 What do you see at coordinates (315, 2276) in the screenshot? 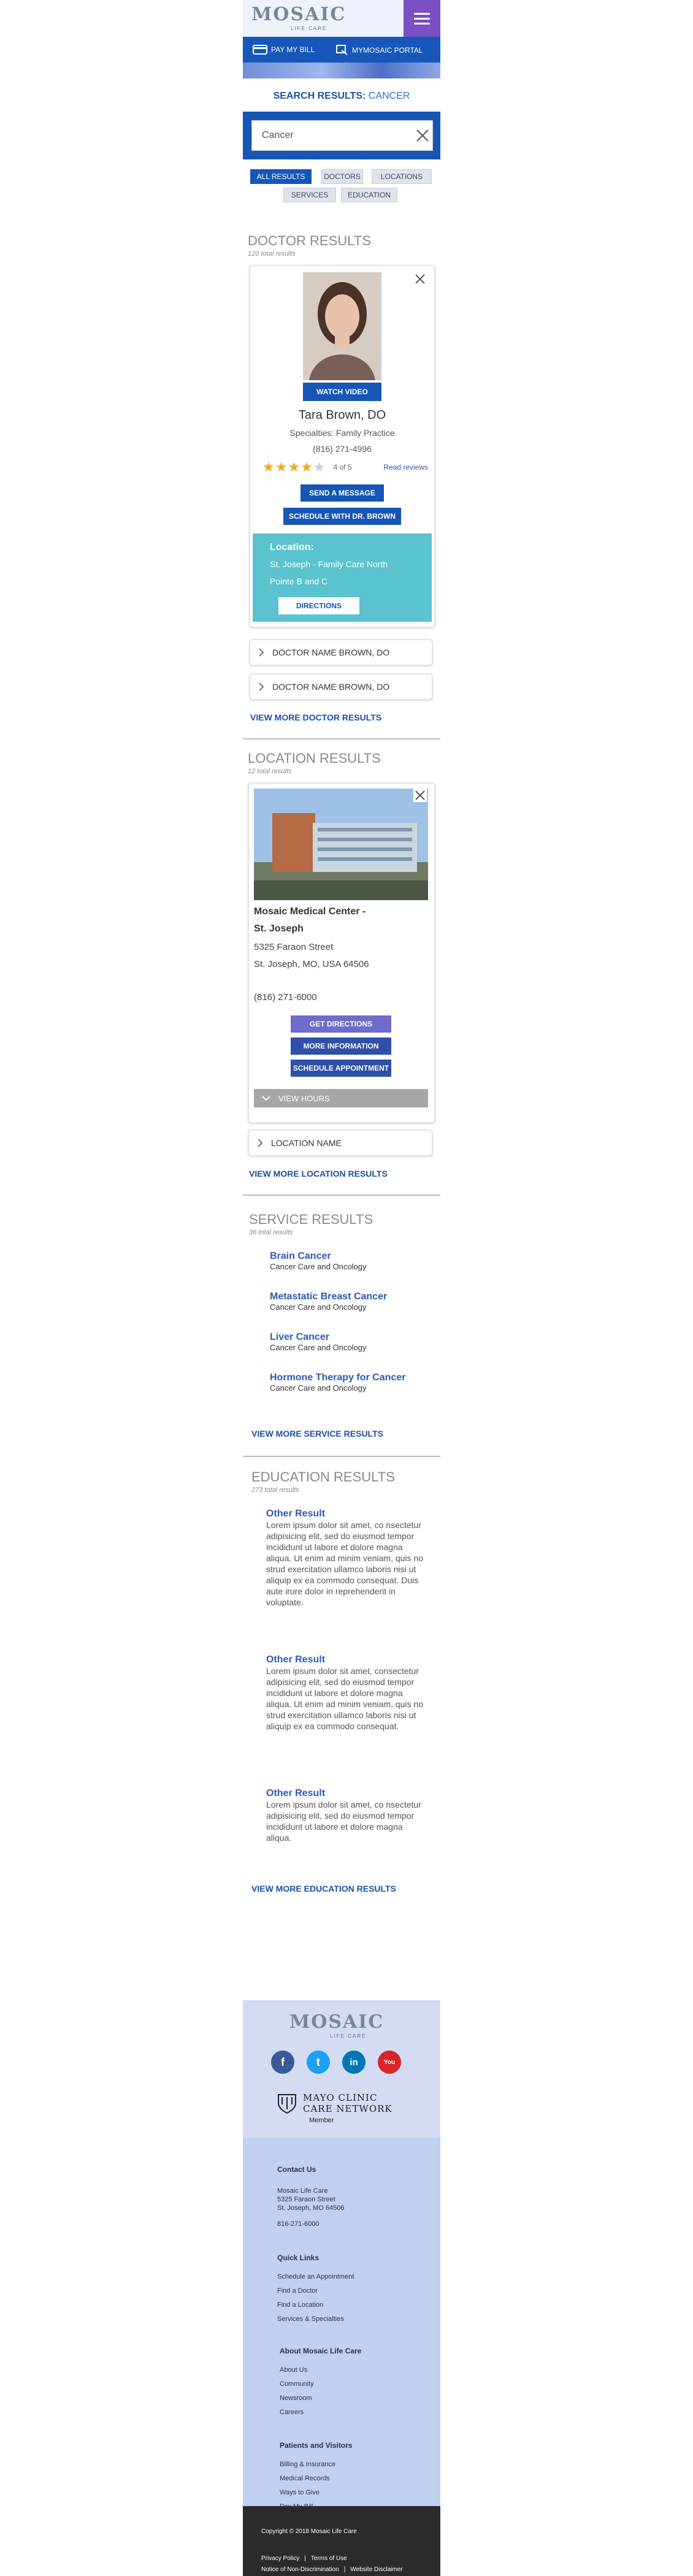
I see `quick-link: Schedule an Appointment` at bounding box center [315, 2276].